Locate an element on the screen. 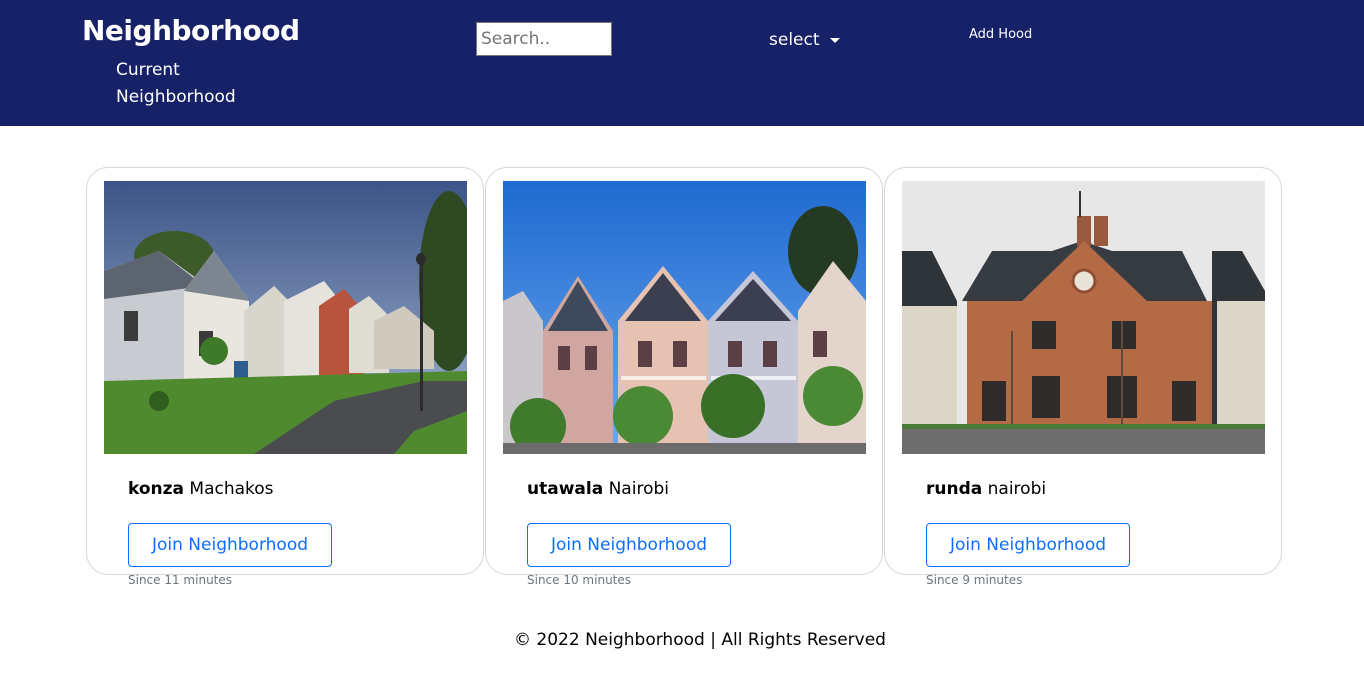 Image resolution: width=1364 pixels, height=674 pixels. current-neighborhood-link: Current Neighborhood is located at coordinates (201, 84).